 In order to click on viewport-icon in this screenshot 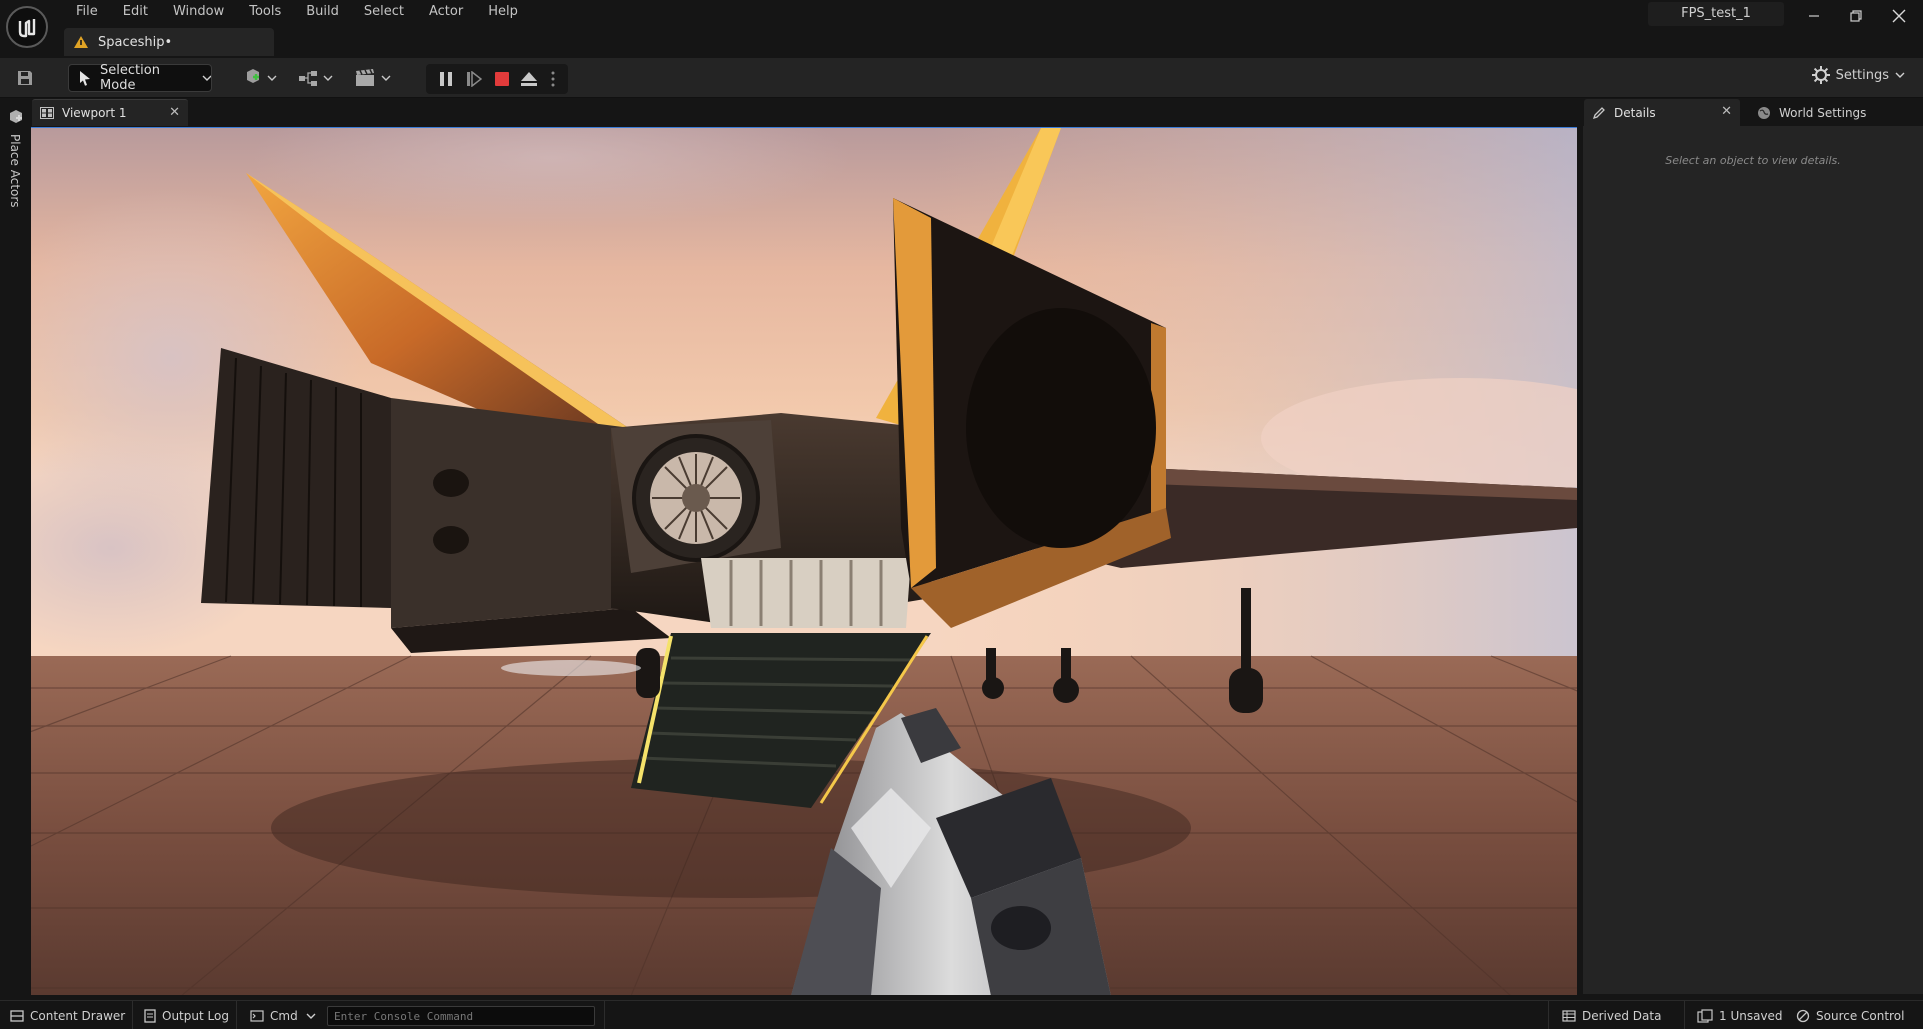, I will do `click(47, 113)`.